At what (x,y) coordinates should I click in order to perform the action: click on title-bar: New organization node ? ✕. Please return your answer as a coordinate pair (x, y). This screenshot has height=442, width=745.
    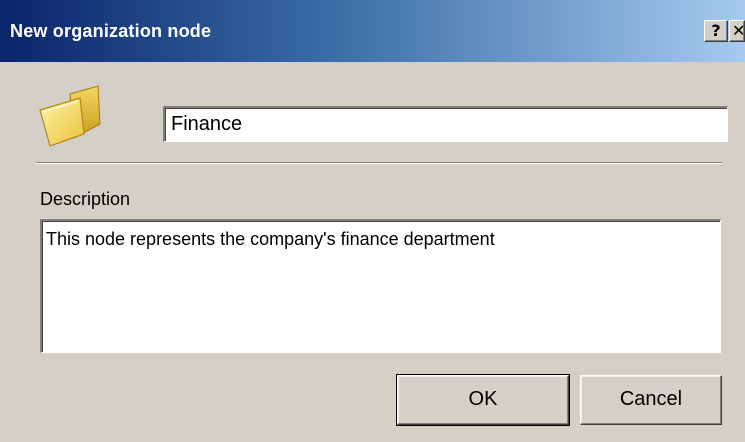
    Looking at the image, I should click on (372, 31).